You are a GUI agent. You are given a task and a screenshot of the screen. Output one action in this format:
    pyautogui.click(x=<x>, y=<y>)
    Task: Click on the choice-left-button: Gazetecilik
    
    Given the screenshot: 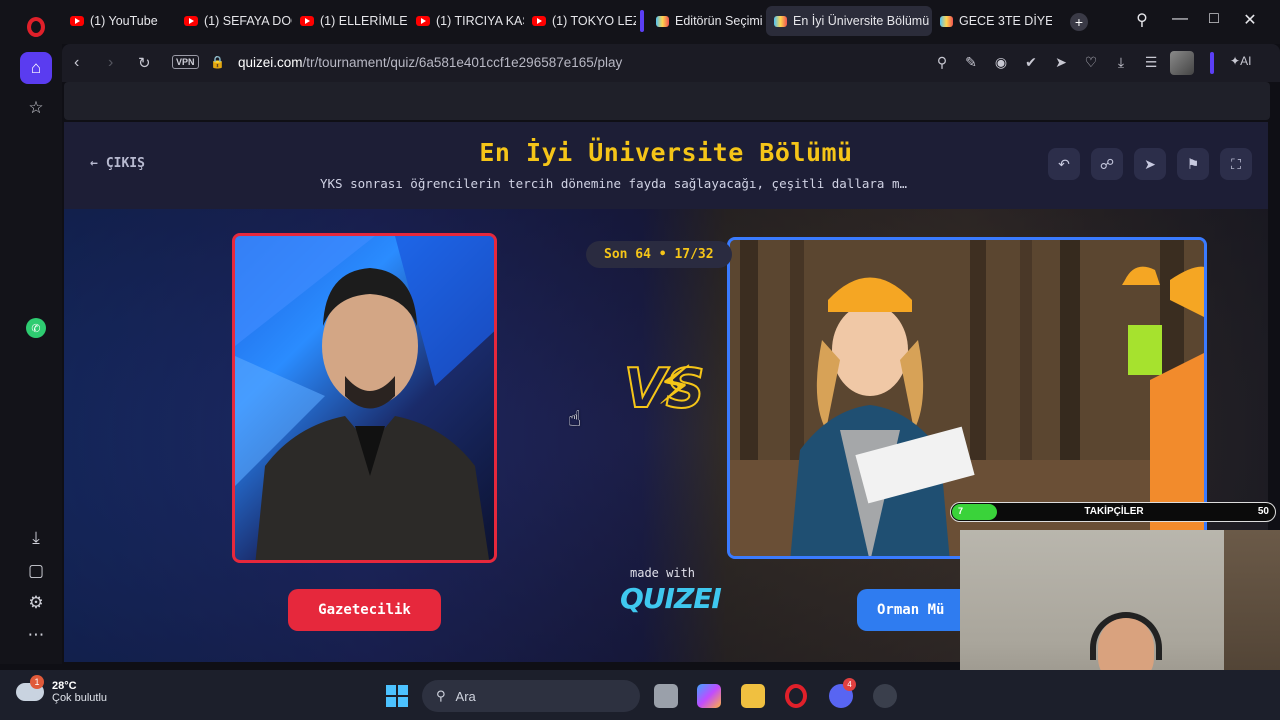 What is the action you would take?
    pyautogui.click(x=364, y=610)
    